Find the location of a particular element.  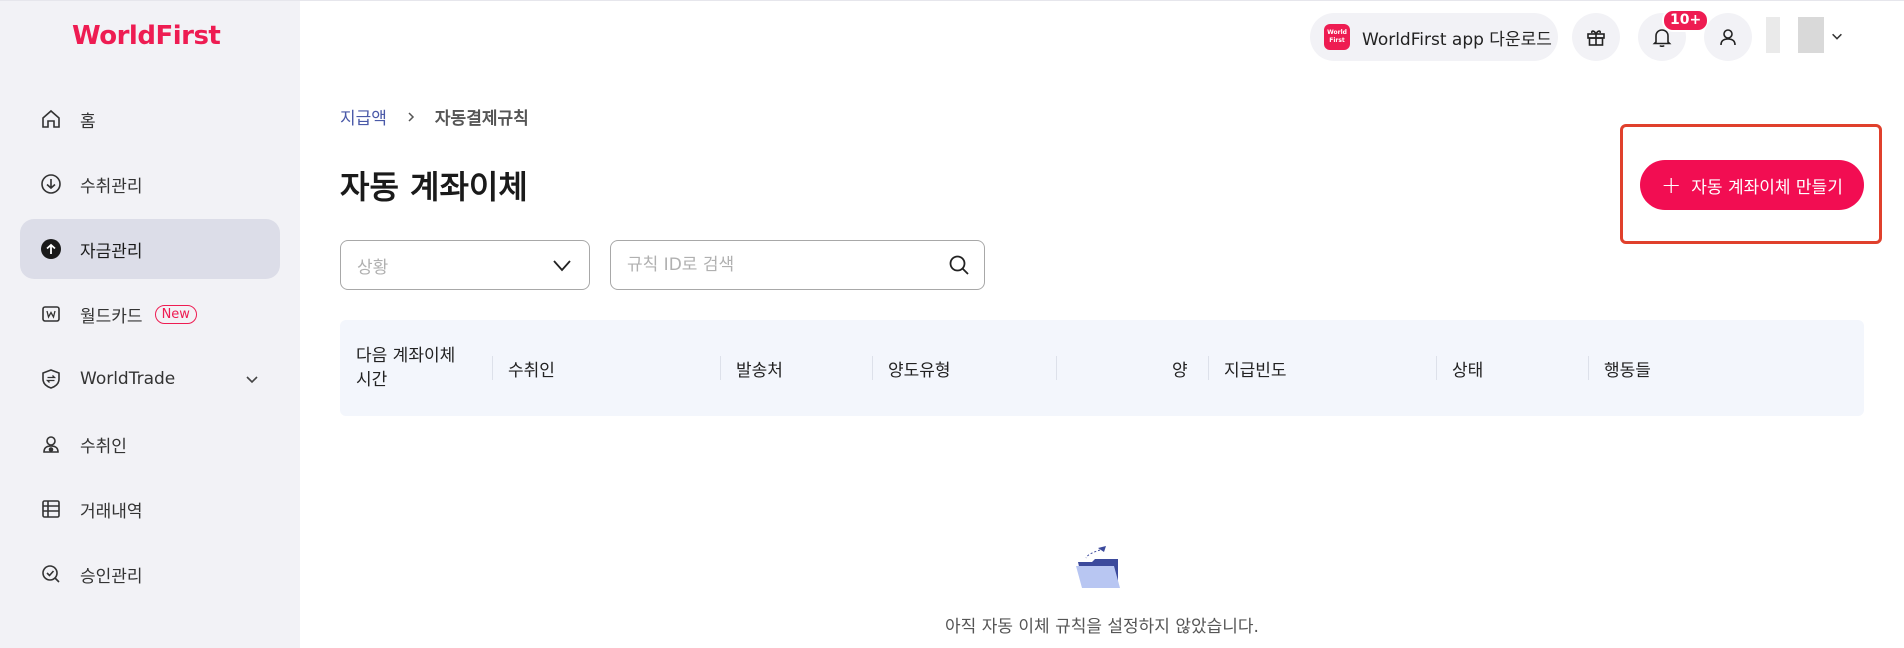

rules-table-header: 다음 계좌이체 시간 수취인 발송처 양도유형 양 지급빈도 상태 행동들 is located at coordinates (1102, 368).